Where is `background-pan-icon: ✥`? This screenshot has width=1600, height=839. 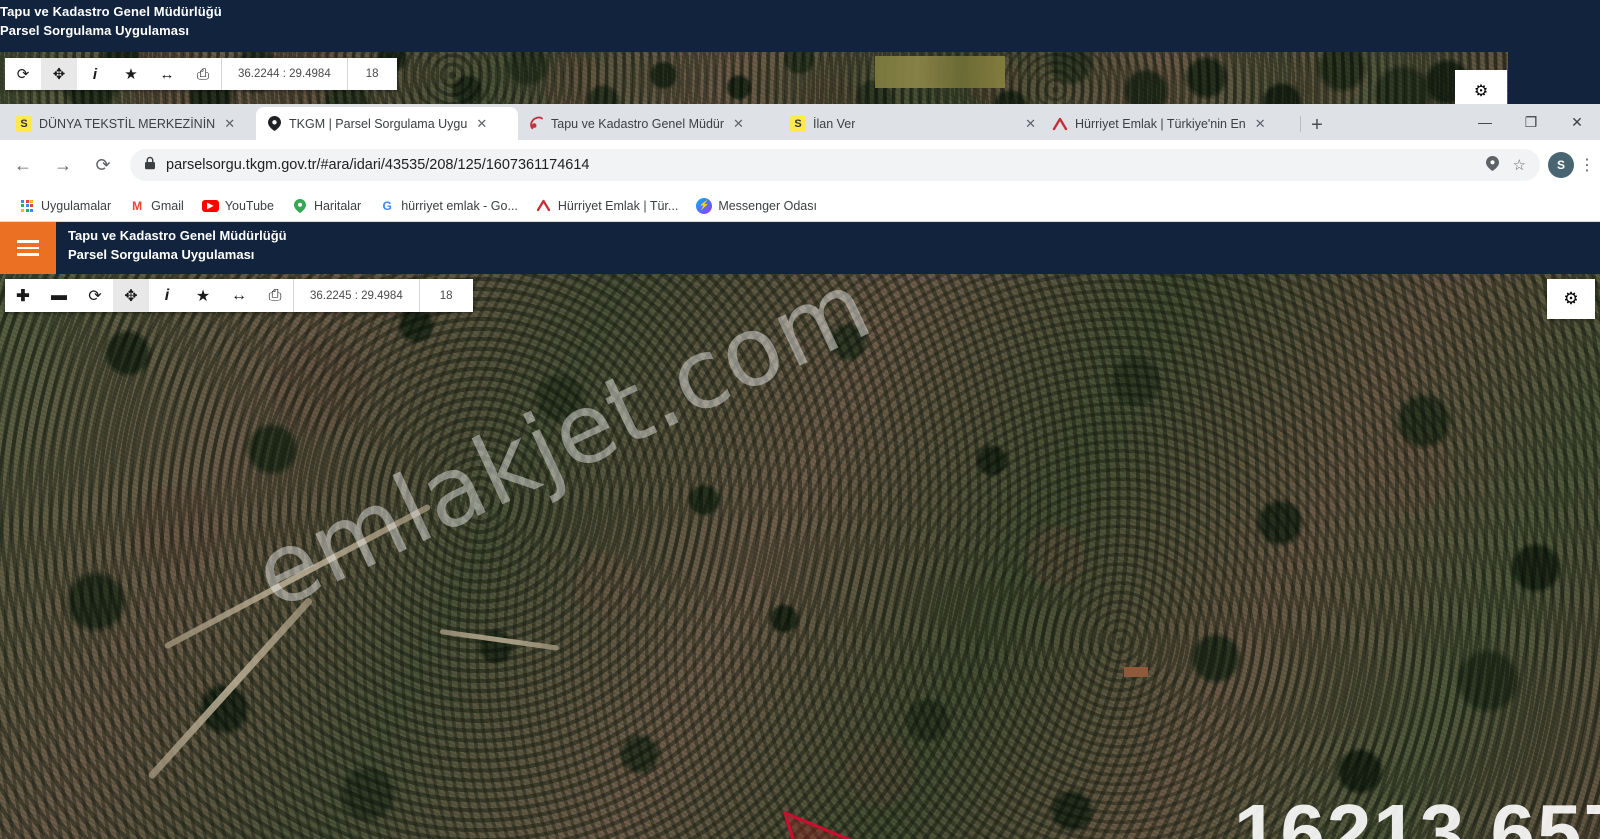 background-pan-icon: ✥ is located at coordinates (59, 74).